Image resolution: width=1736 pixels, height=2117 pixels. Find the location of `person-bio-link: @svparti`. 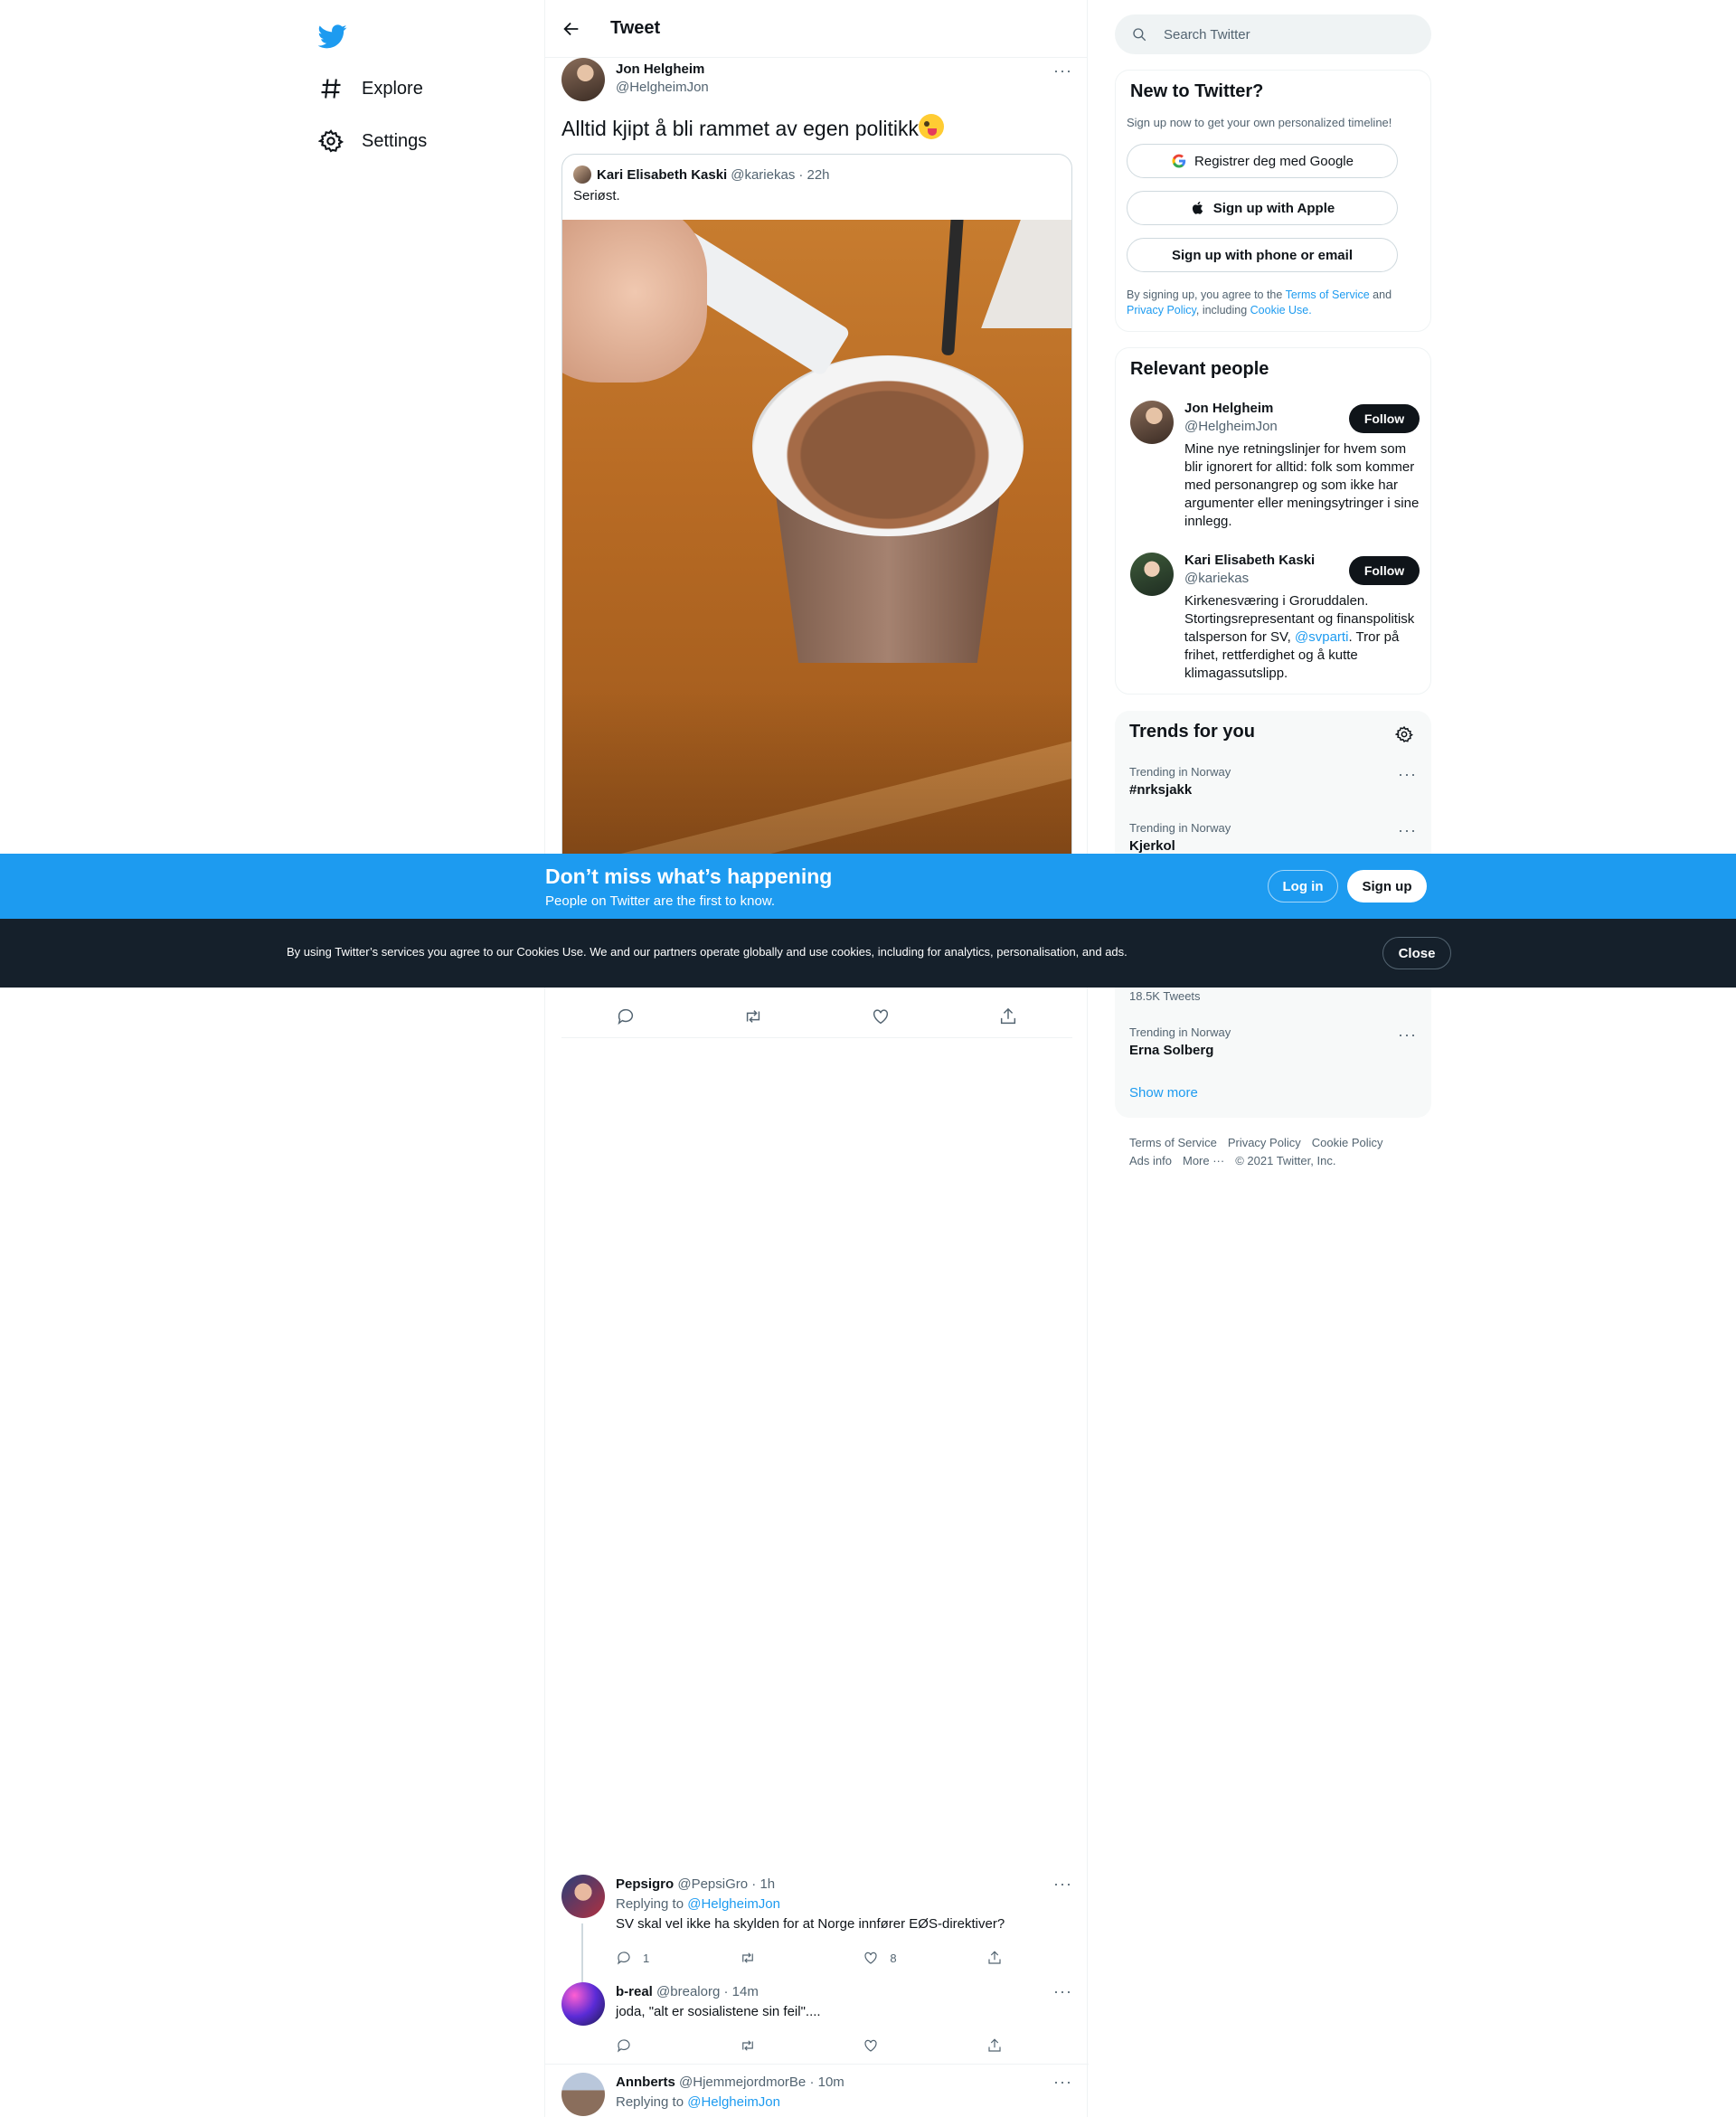

person-bio-link: @svparti is located at coordinates (1321, 637).